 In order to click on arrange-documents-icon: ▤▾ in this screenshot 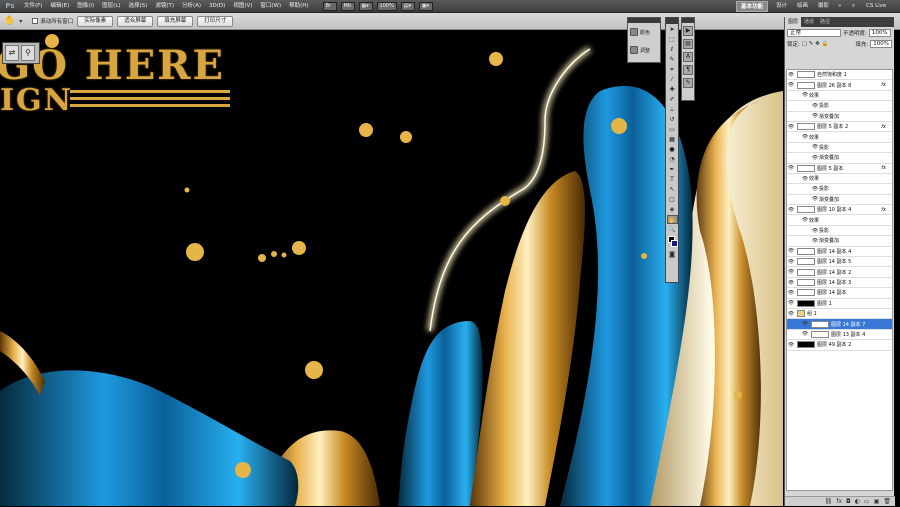, I will do `click(407, 6)`.